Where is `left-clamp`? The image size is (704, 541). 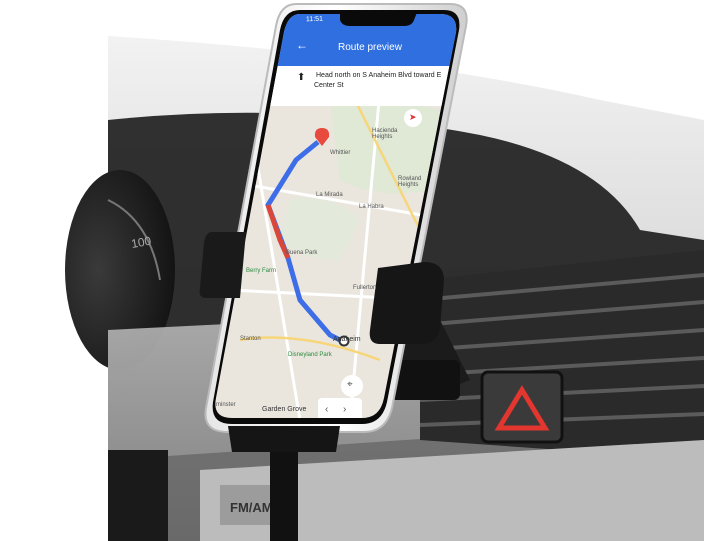
left-clamp is located at coordinates (222, 265).